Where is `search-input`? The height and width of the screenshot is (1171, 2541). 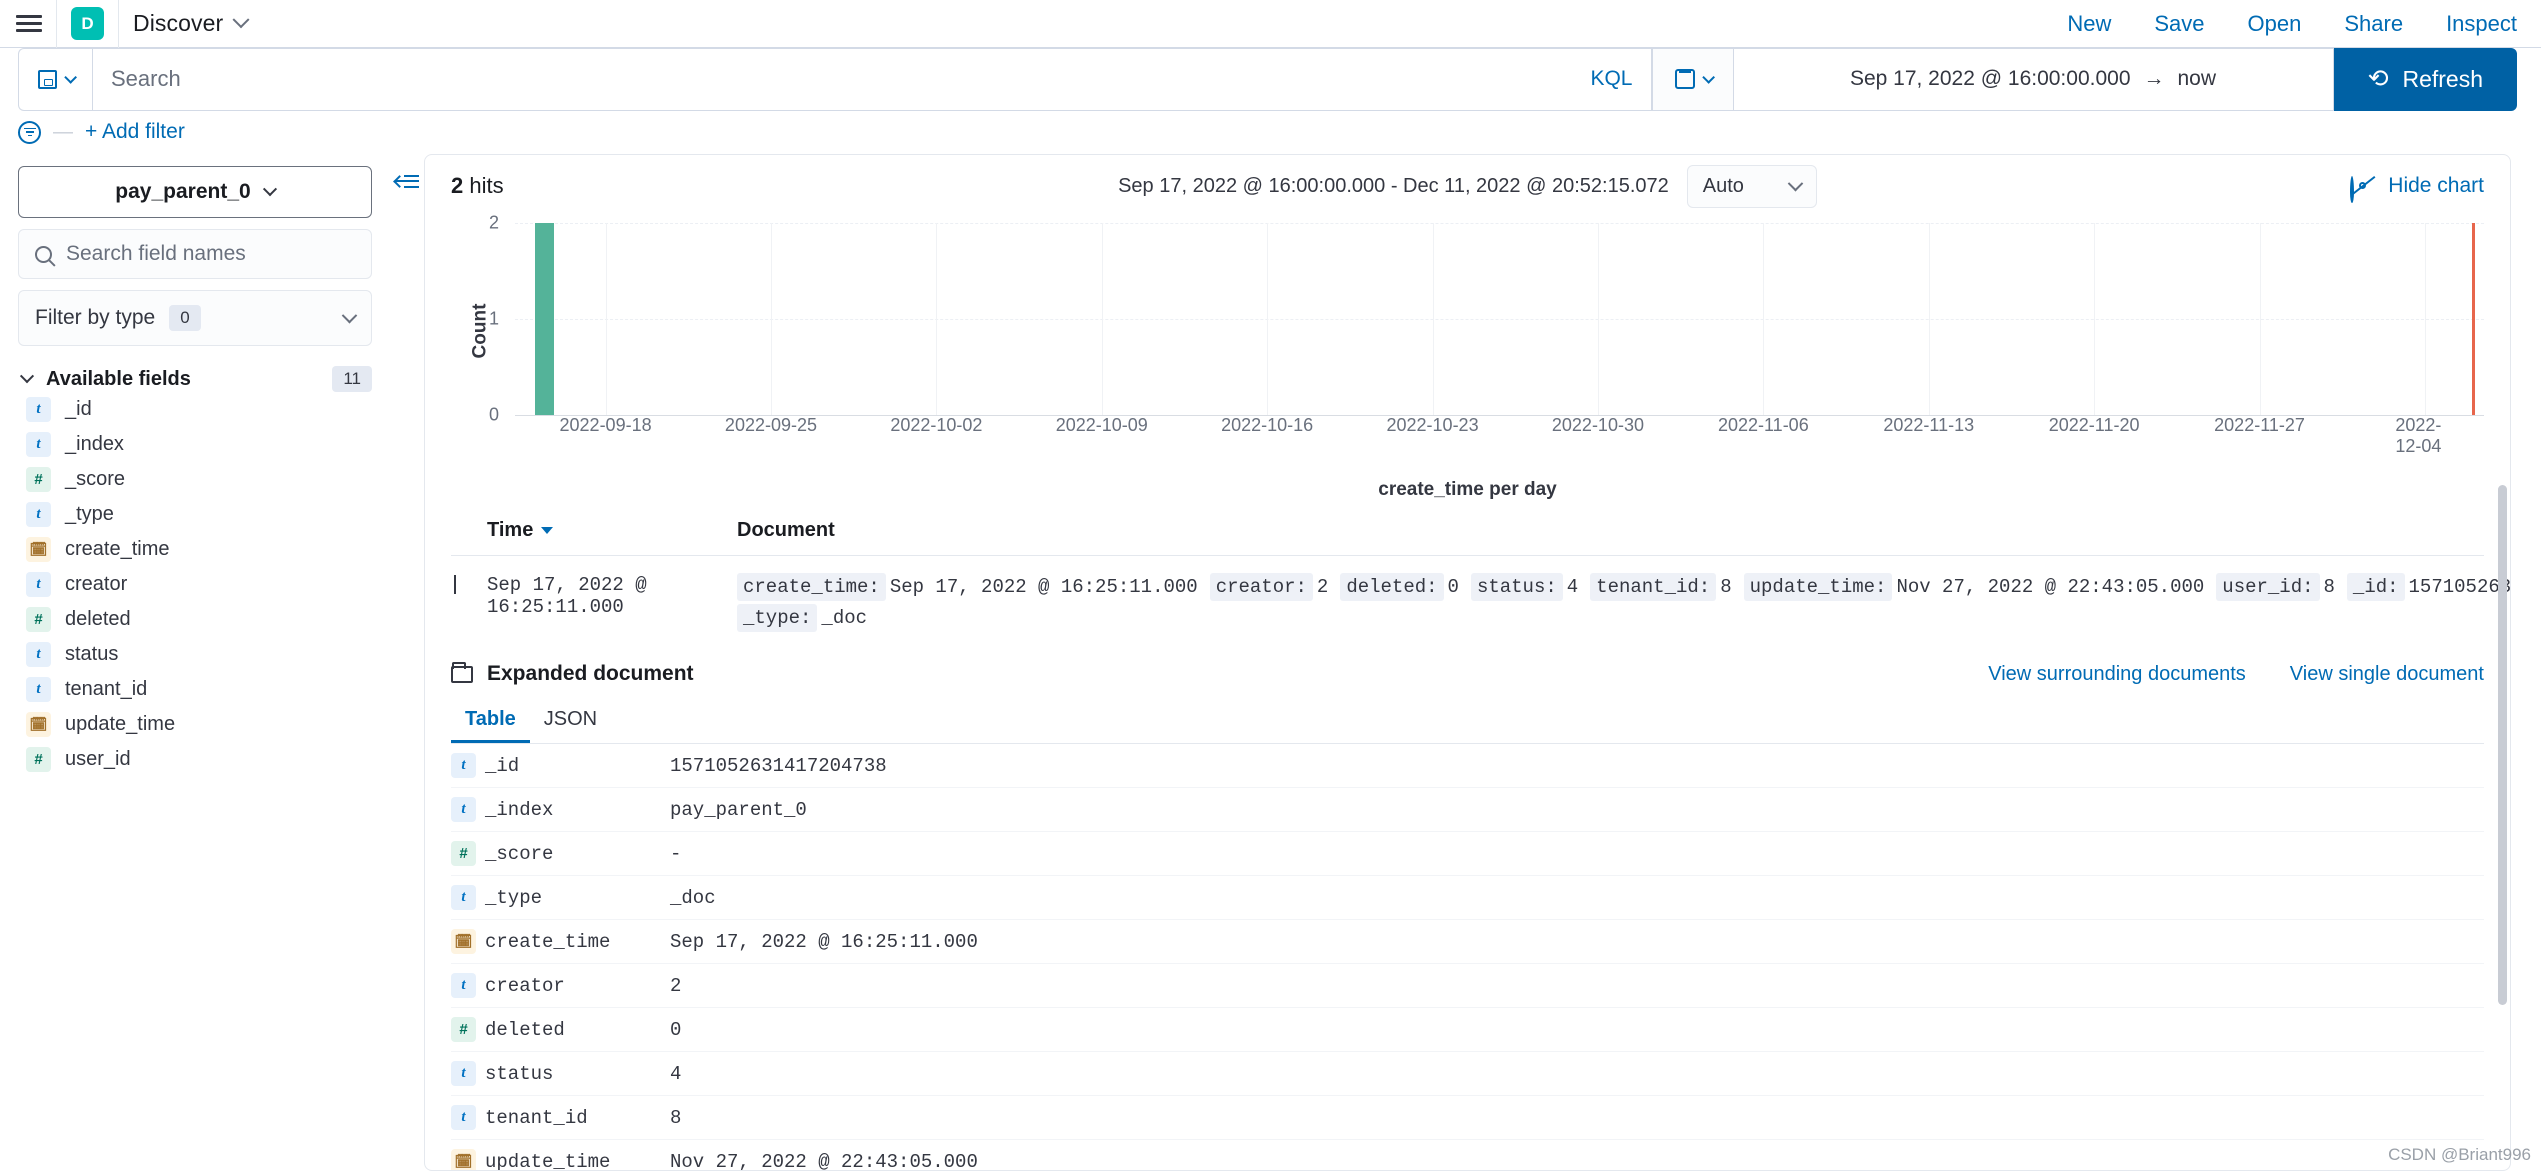 search-input is located at coordinates (845, 79).